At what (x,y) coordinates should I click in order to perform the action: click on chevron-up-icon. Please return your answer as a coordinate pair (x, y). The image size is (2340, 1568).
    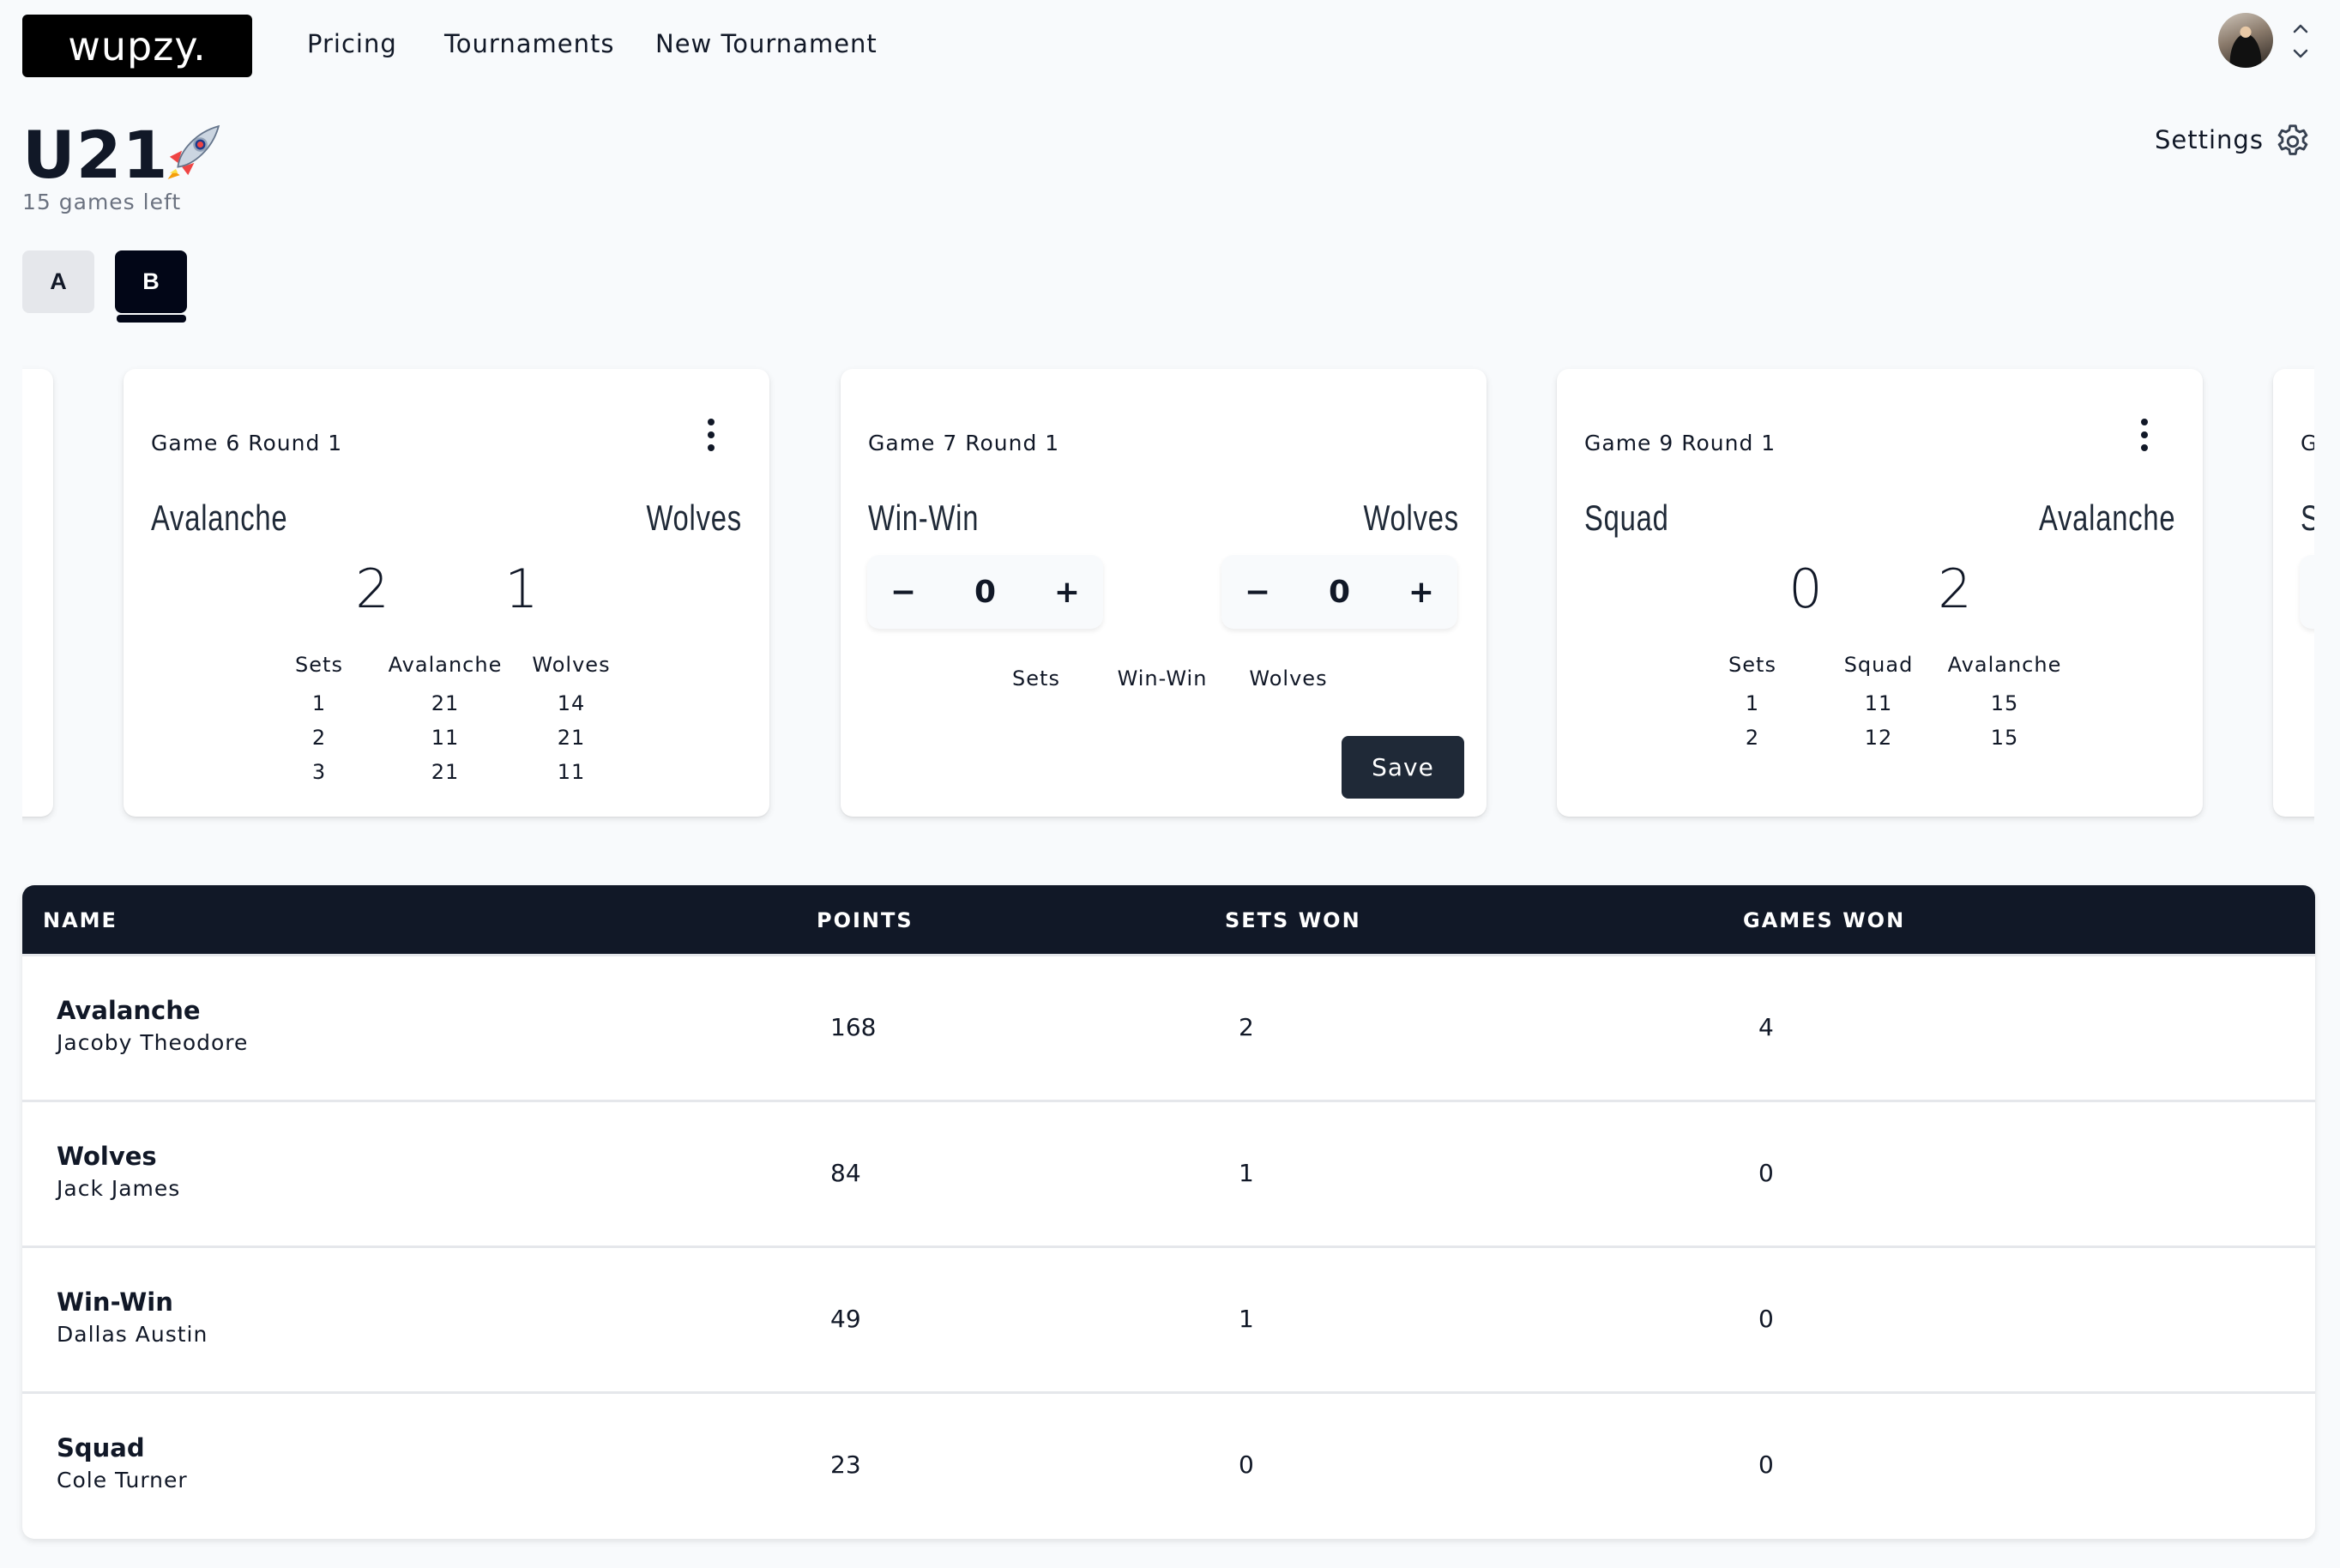
    Looking at the image, I should click on (2301, 28).